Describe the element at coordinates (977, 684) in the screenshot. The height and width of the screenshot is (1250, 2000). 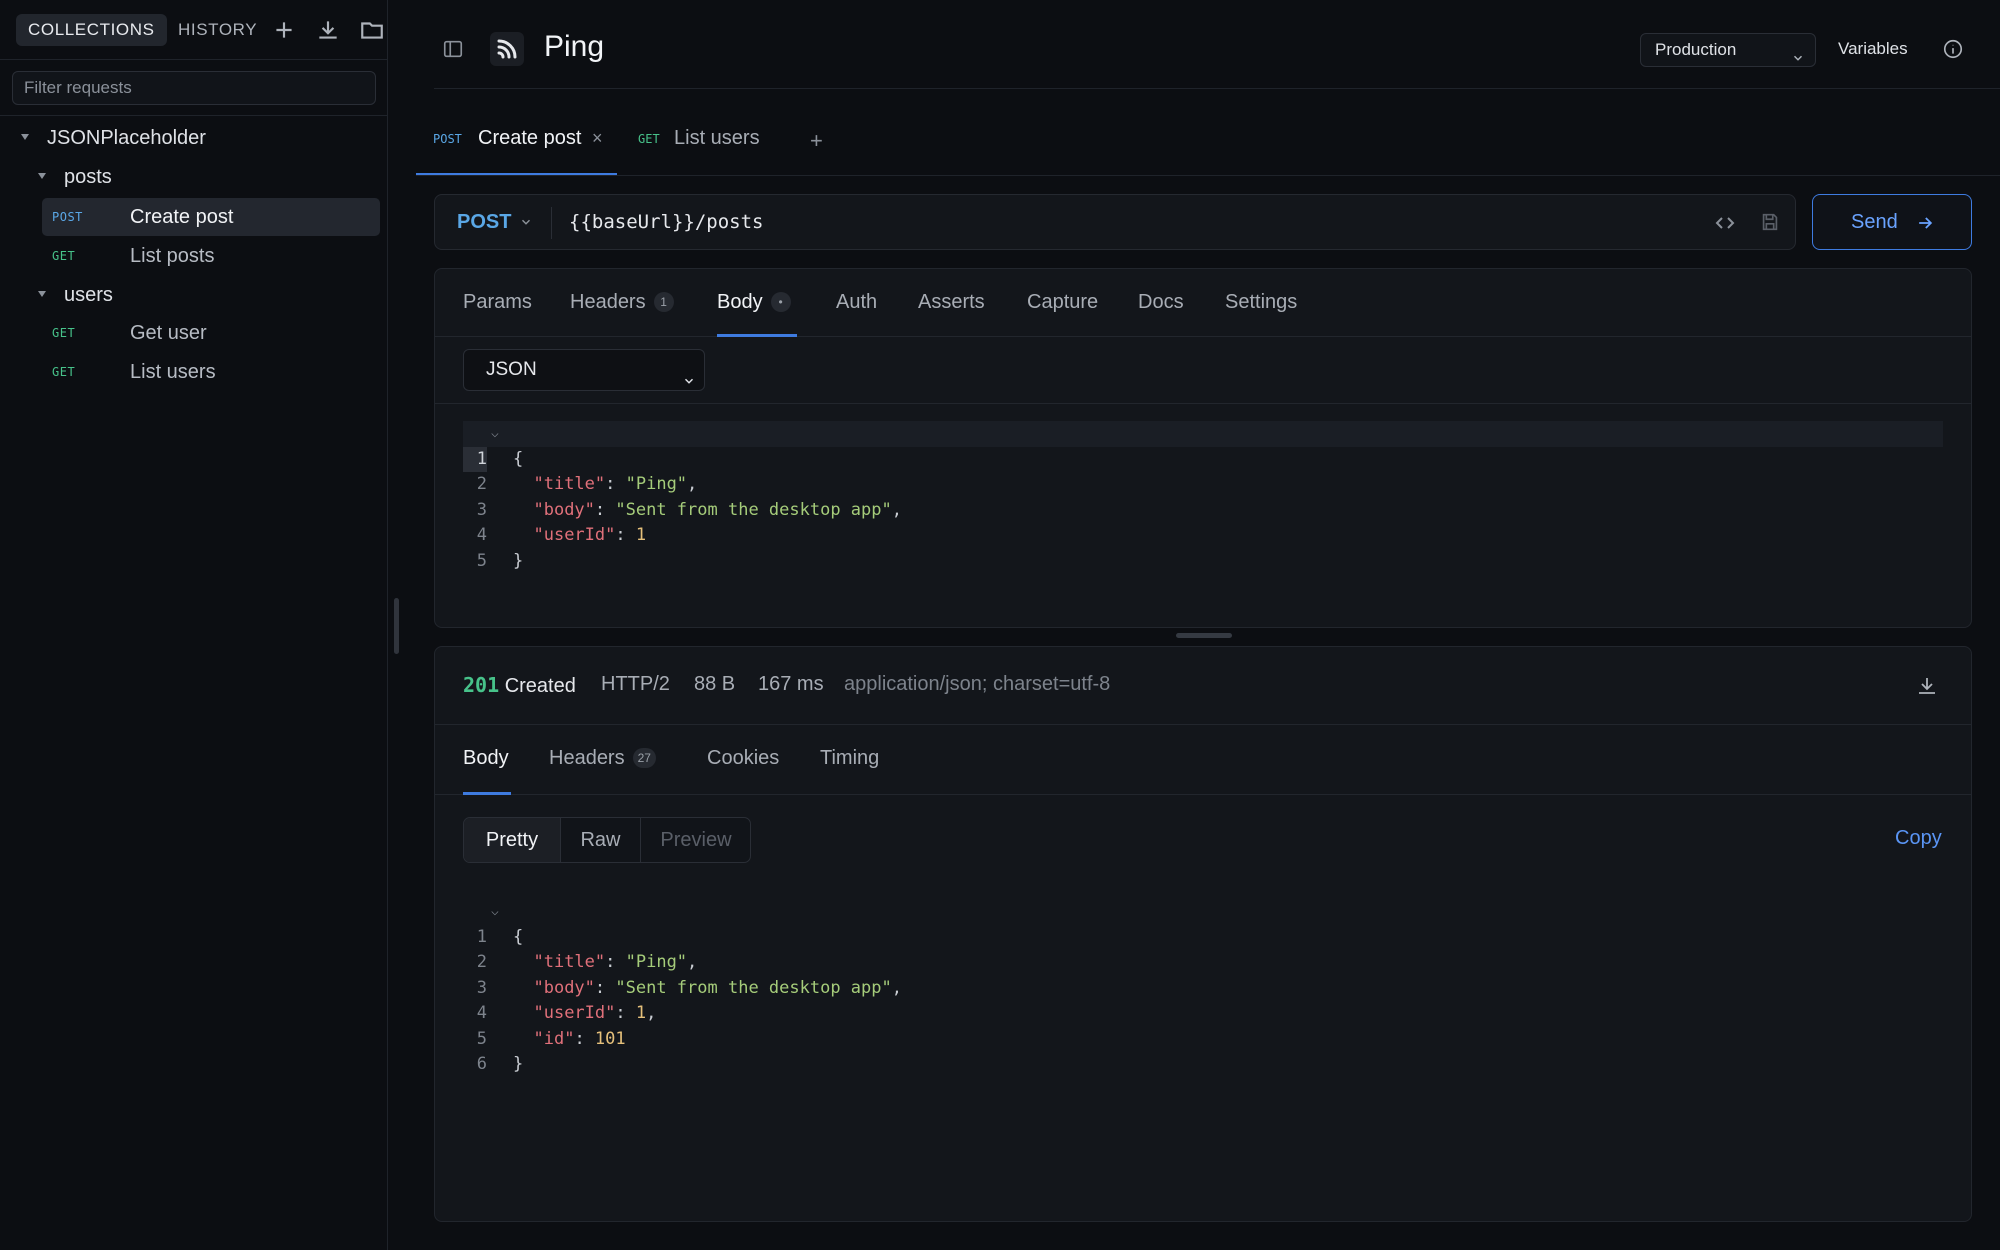
I see `content-type: application/json; charset=utf-8` at that location.